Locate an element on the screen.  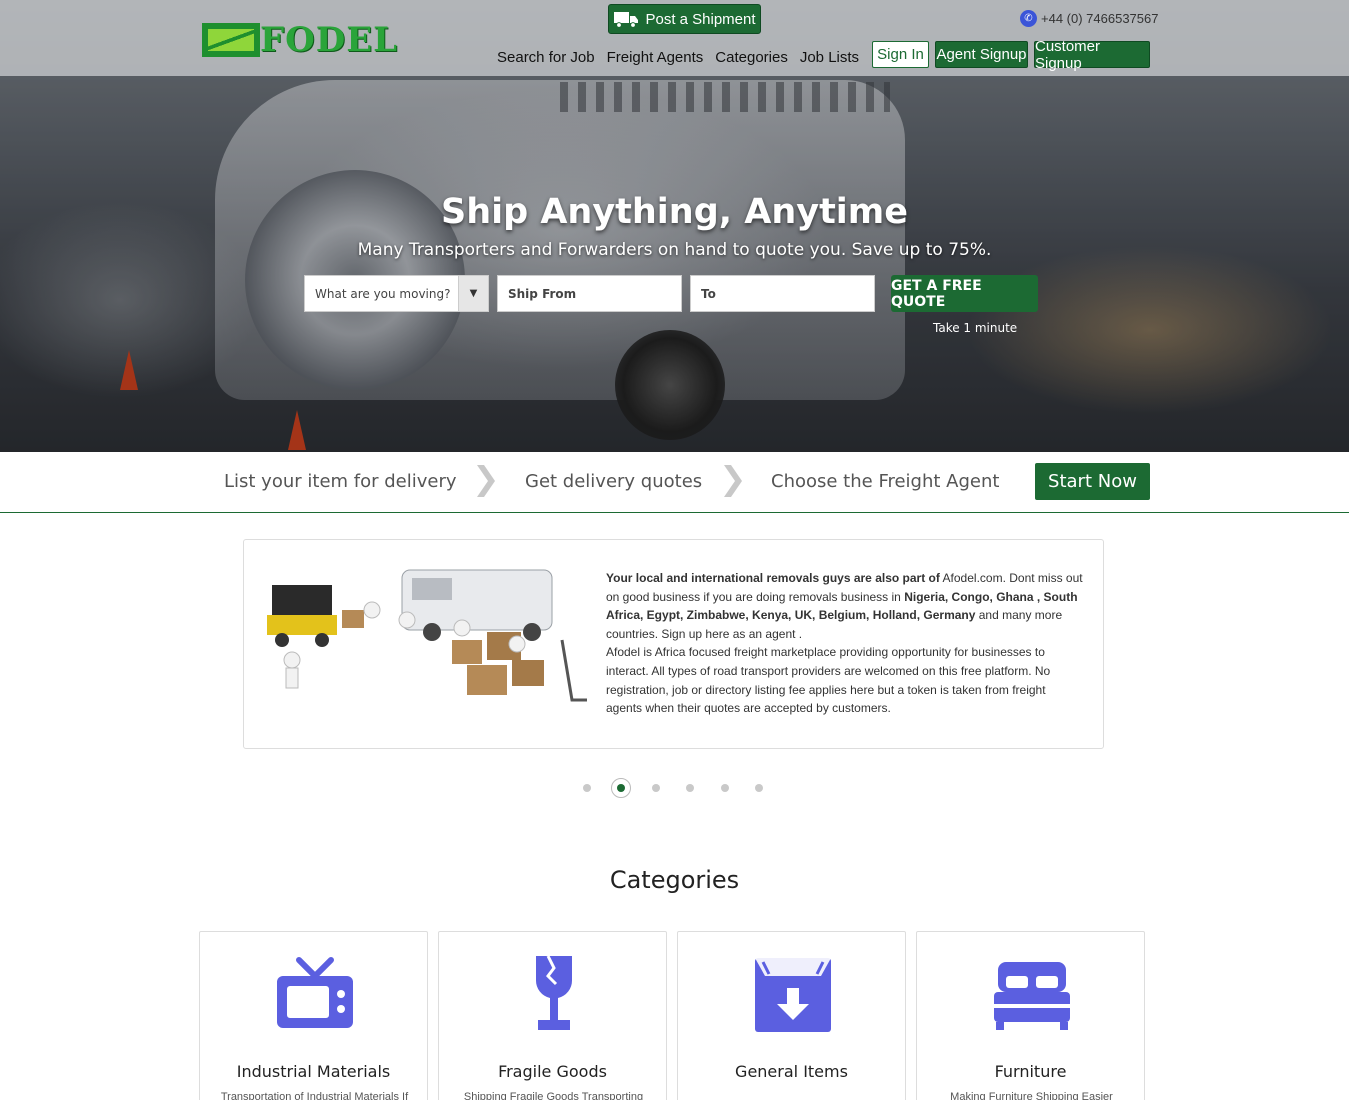
start-now-button: Start Now is located at coordinates (1092, 481).